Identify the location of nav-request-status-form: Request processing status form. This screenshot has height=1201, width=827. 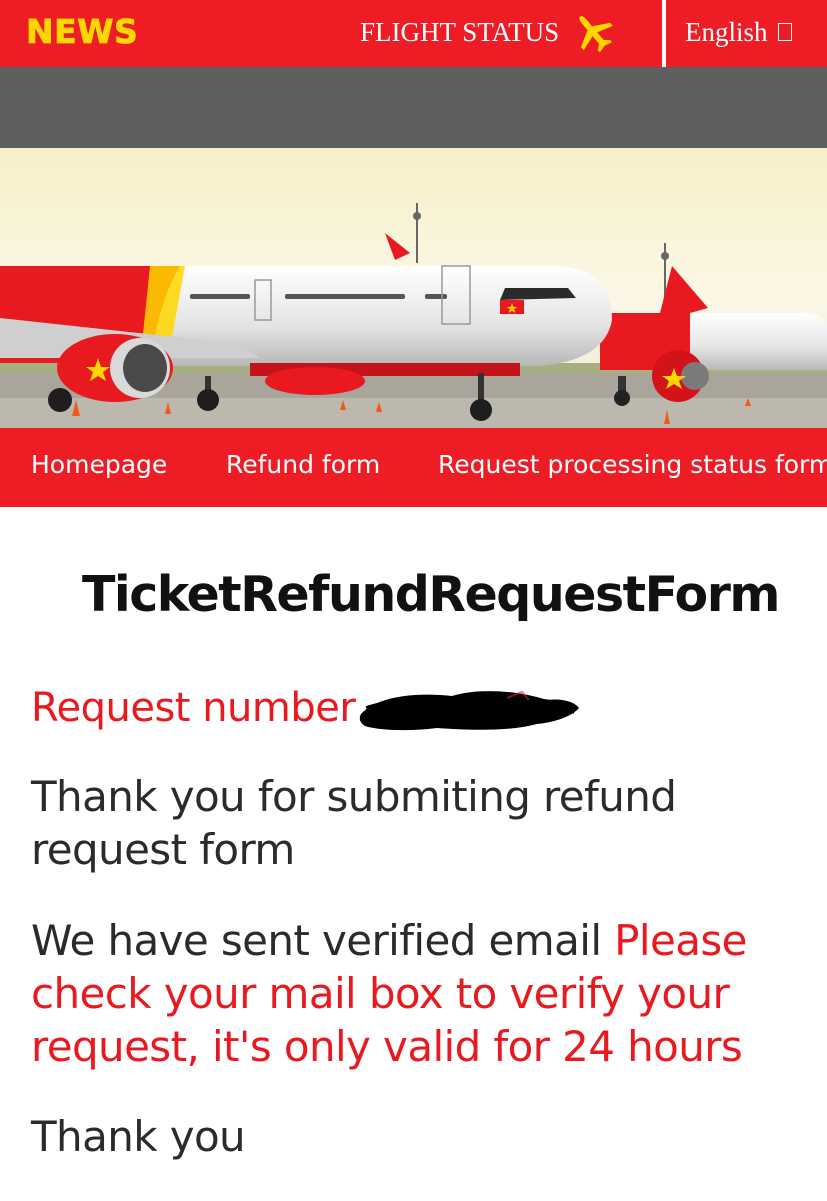
(632, 464).